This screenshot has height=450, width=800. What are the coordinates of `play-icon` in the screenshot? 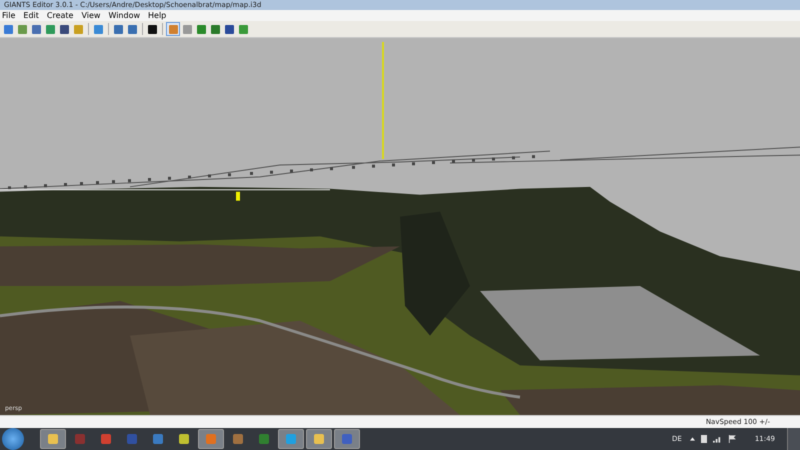 It's located at (152, 29).